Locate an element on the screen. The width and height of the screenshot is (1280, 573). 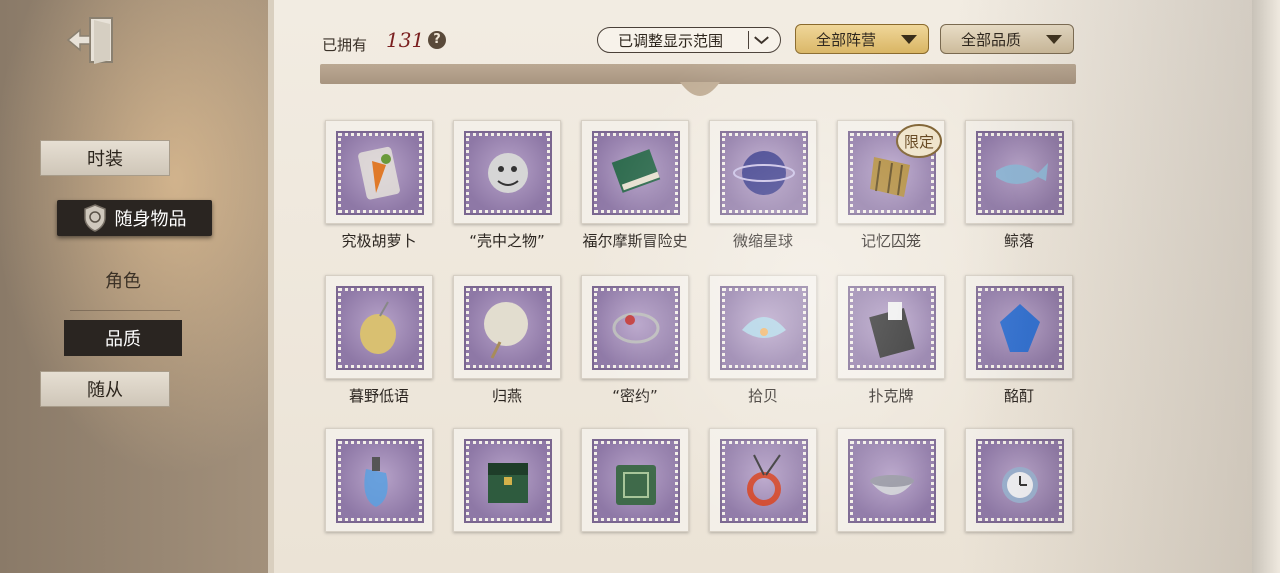
item-name: 鲸落 is located at coordinates (1018, 241).